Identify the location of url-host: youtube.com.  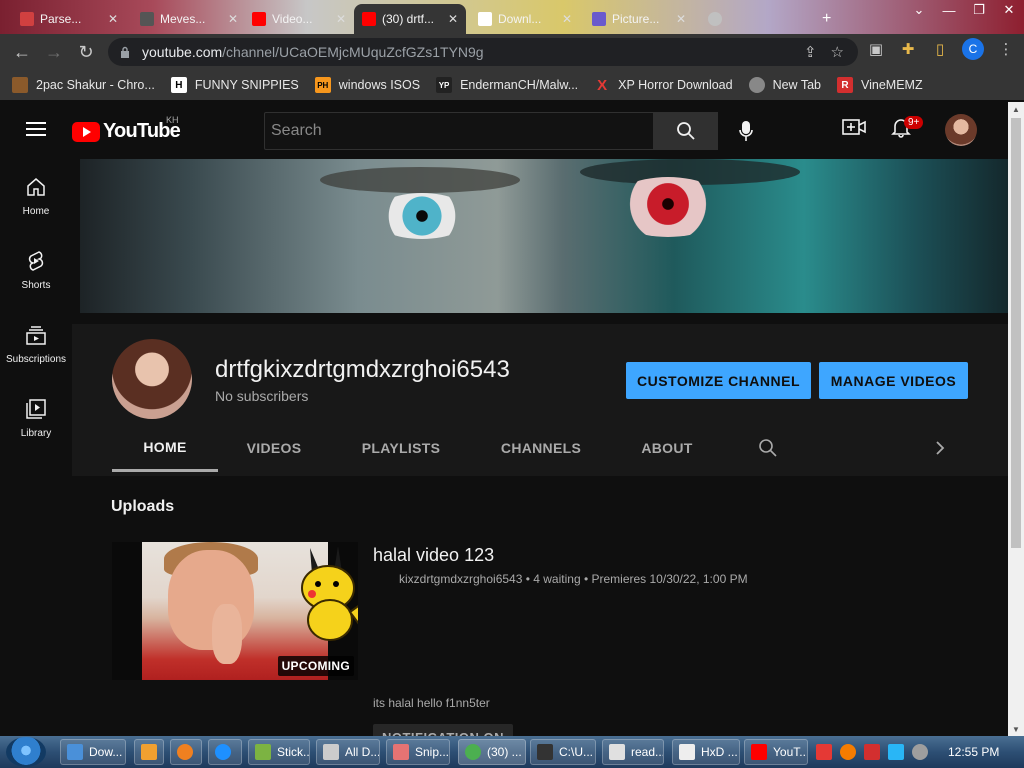
(182, 52).